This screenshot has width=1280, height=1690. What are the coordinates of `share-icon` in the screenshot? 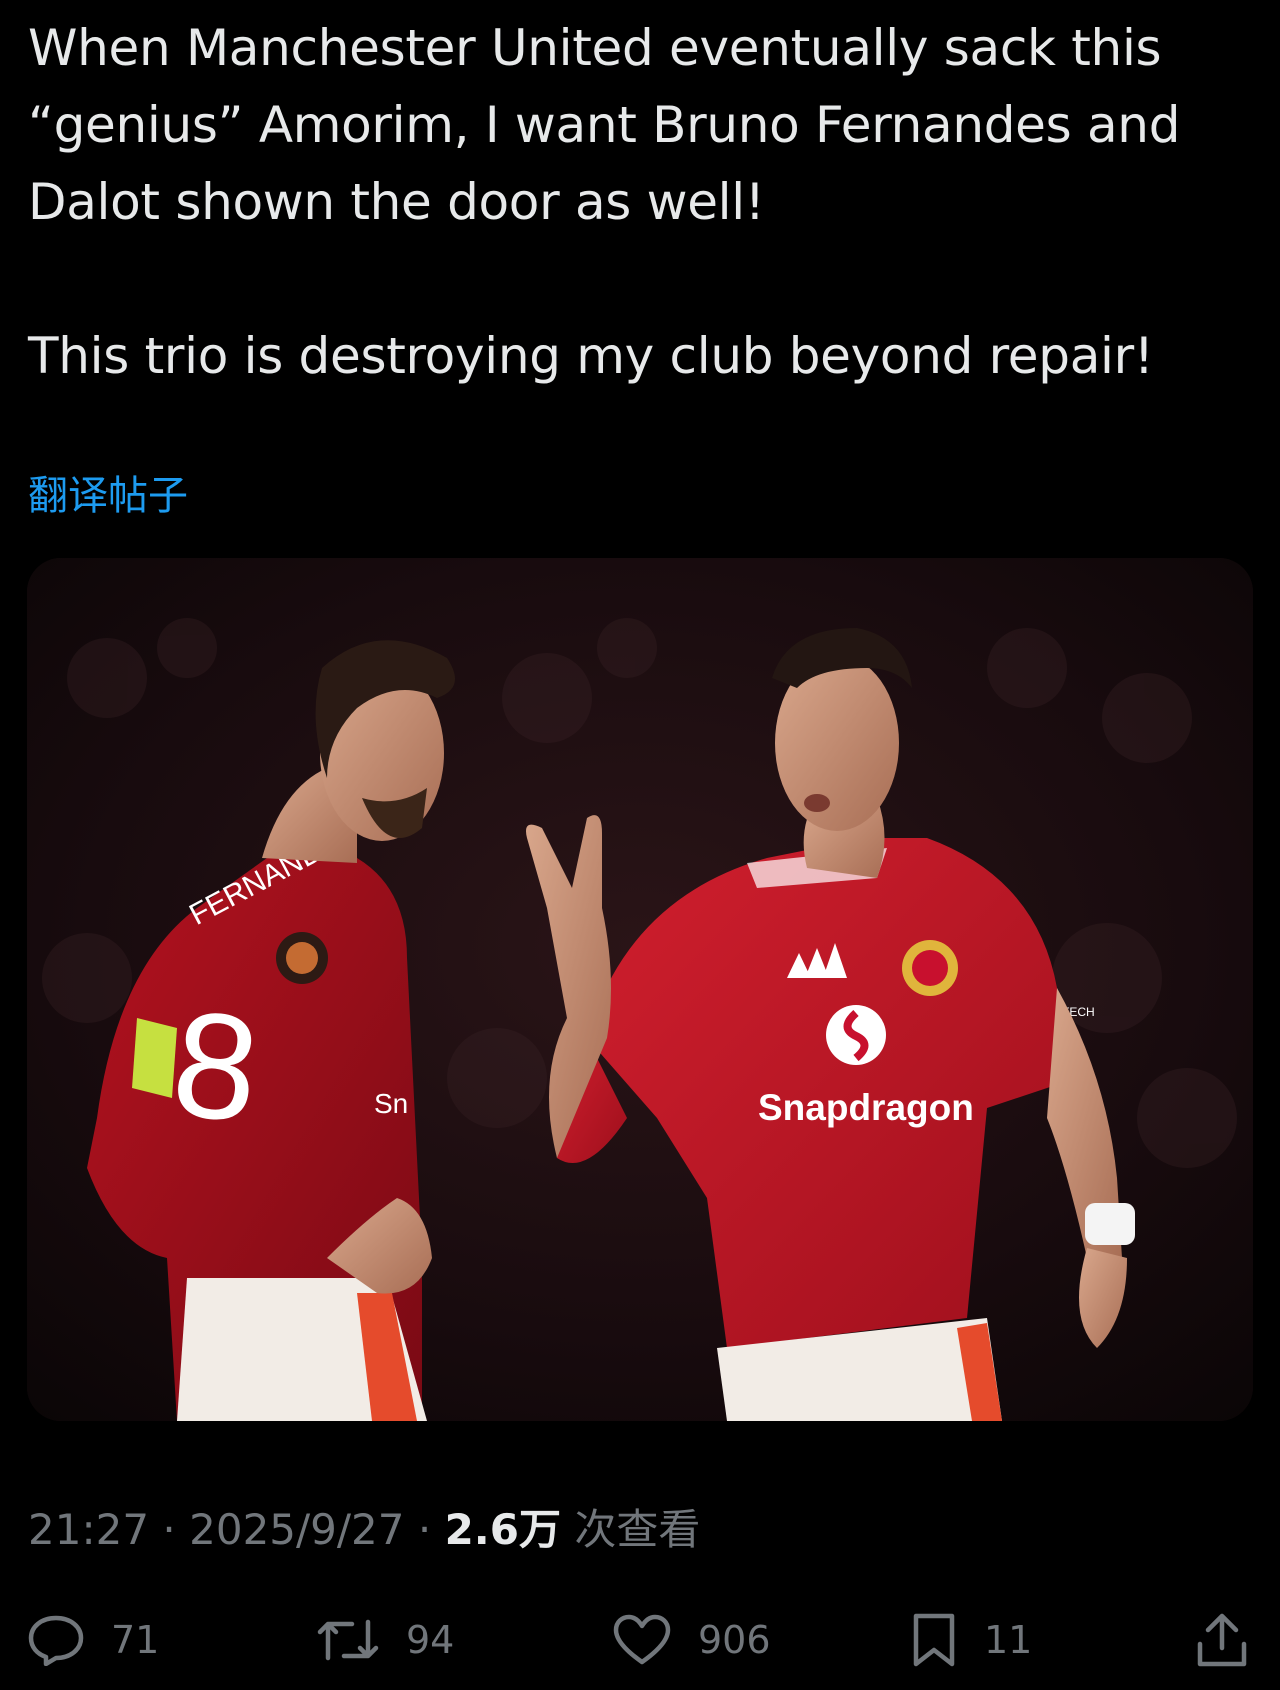 It's located at (1222, 1640).